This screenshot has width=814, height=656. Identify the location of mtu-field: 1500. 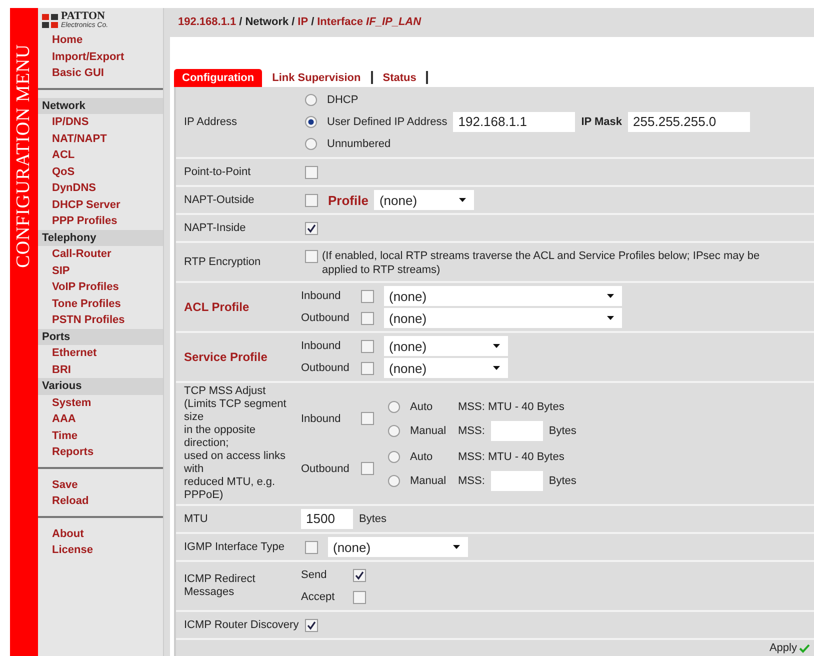
(327, 519).